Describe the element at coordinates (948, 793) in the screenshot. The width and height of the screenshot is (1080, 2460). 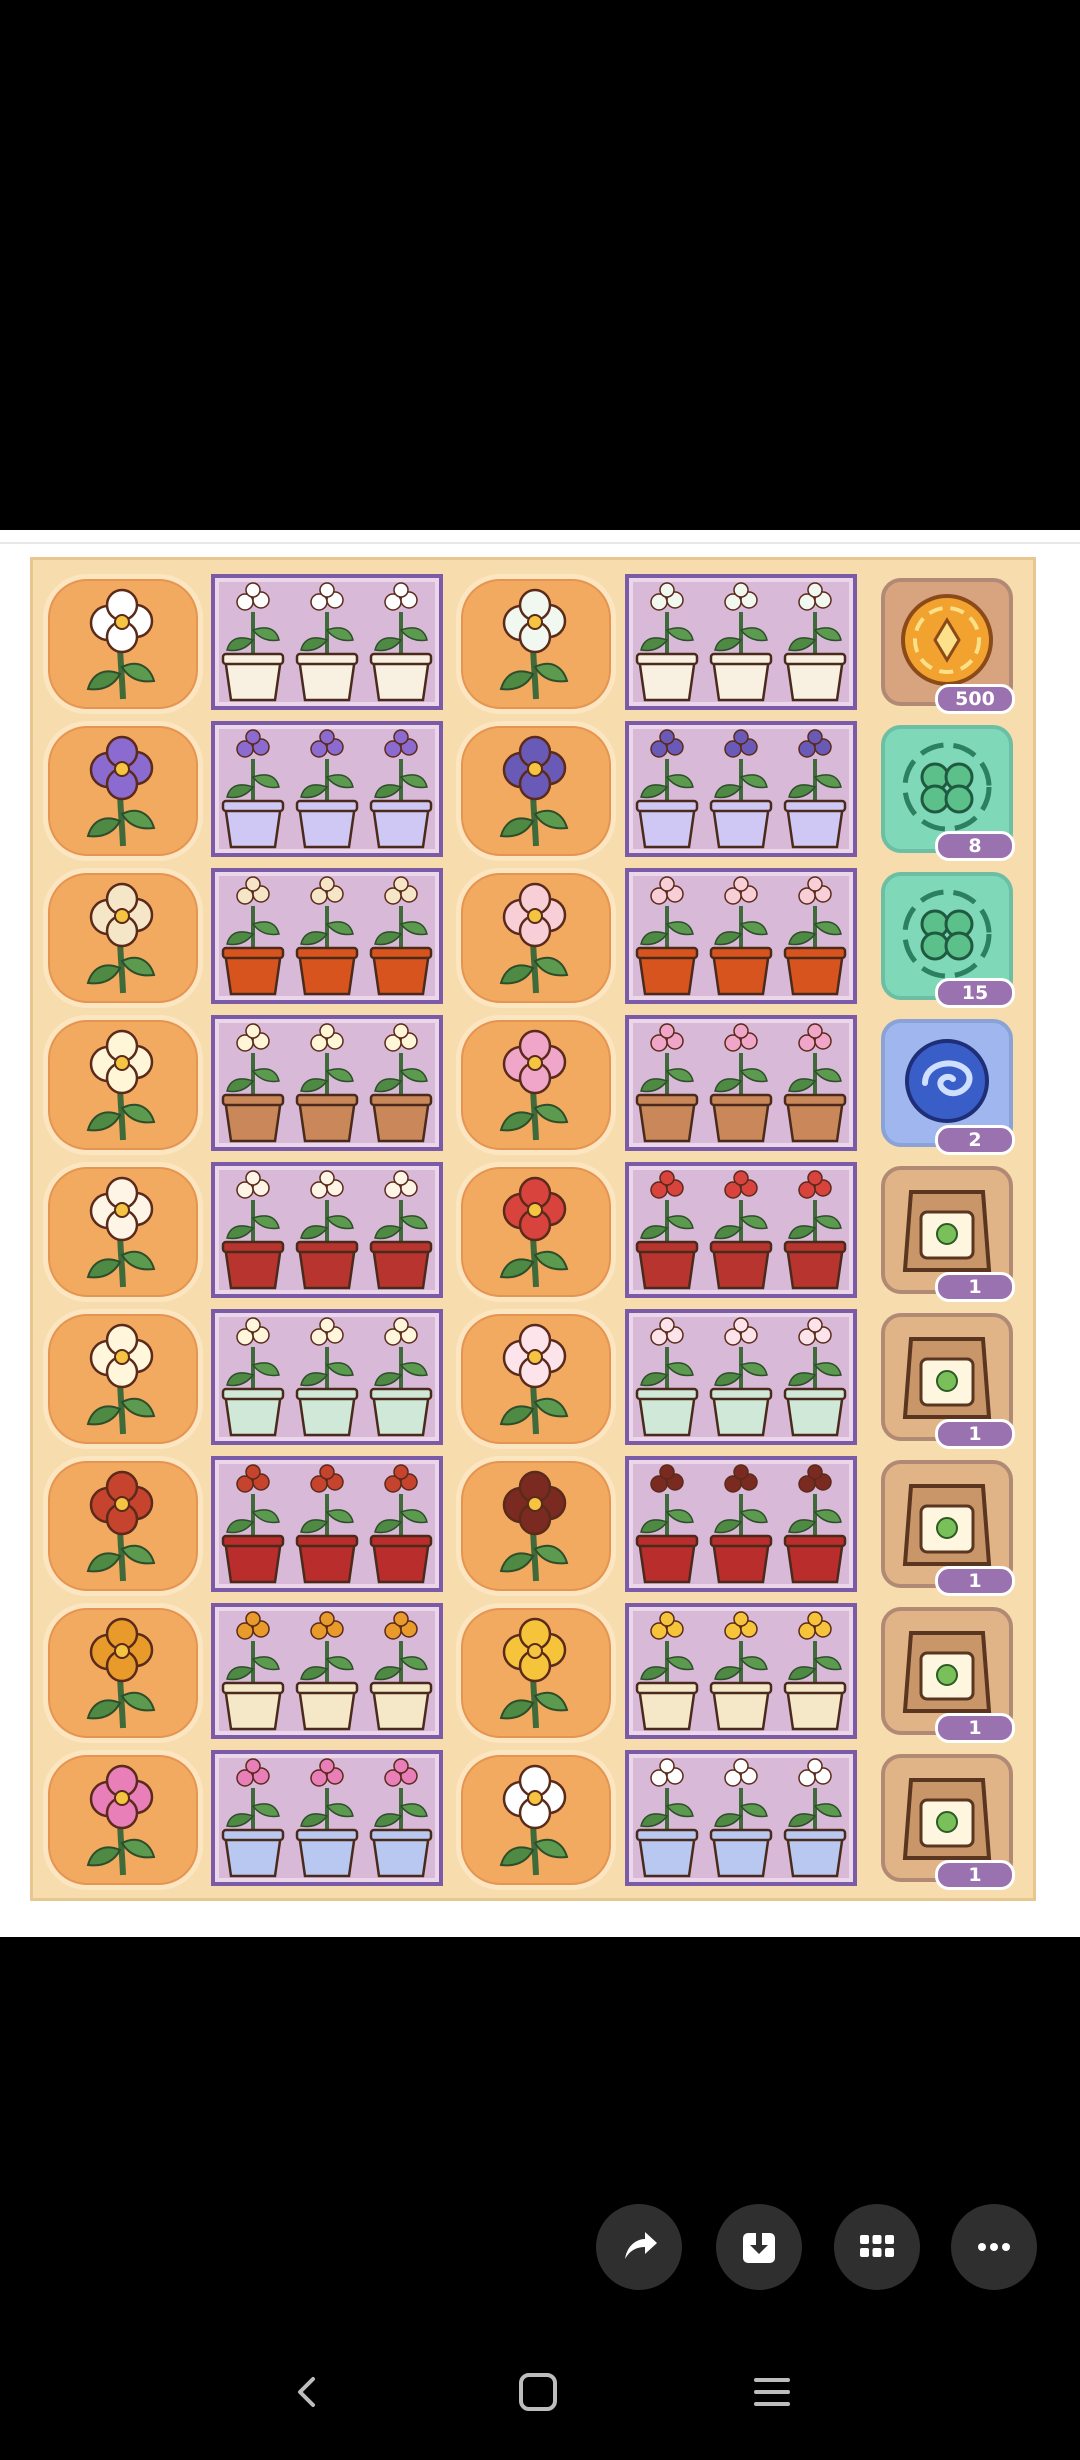
I see `reward-item-tile: 8` at that location.